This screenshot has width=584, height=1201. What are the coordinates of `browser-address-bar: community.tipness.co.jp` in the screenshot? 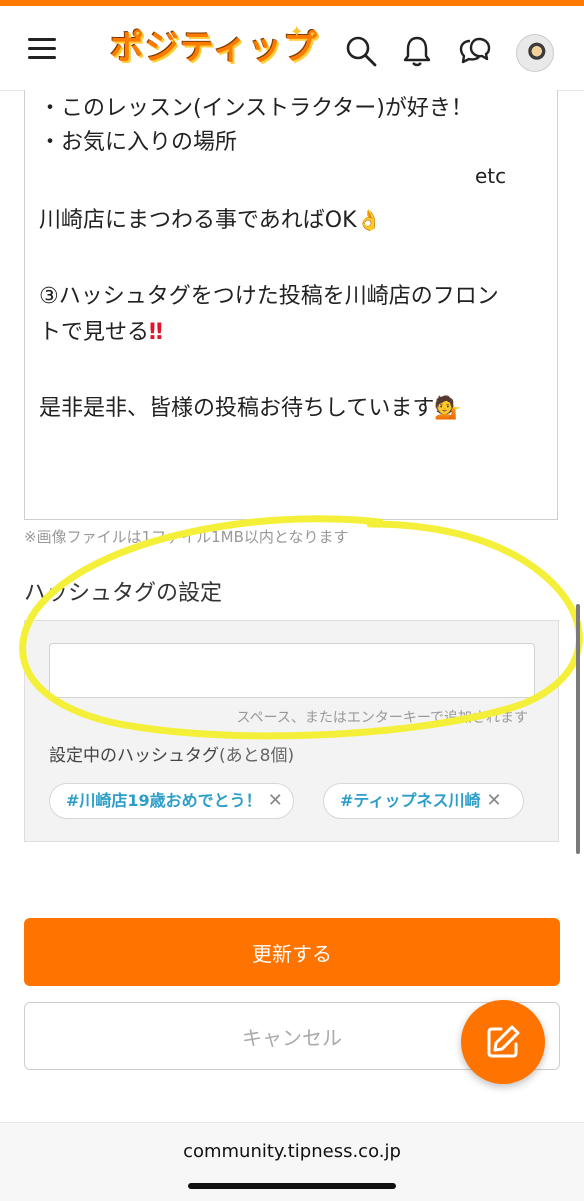 It's located at (292, 1161).